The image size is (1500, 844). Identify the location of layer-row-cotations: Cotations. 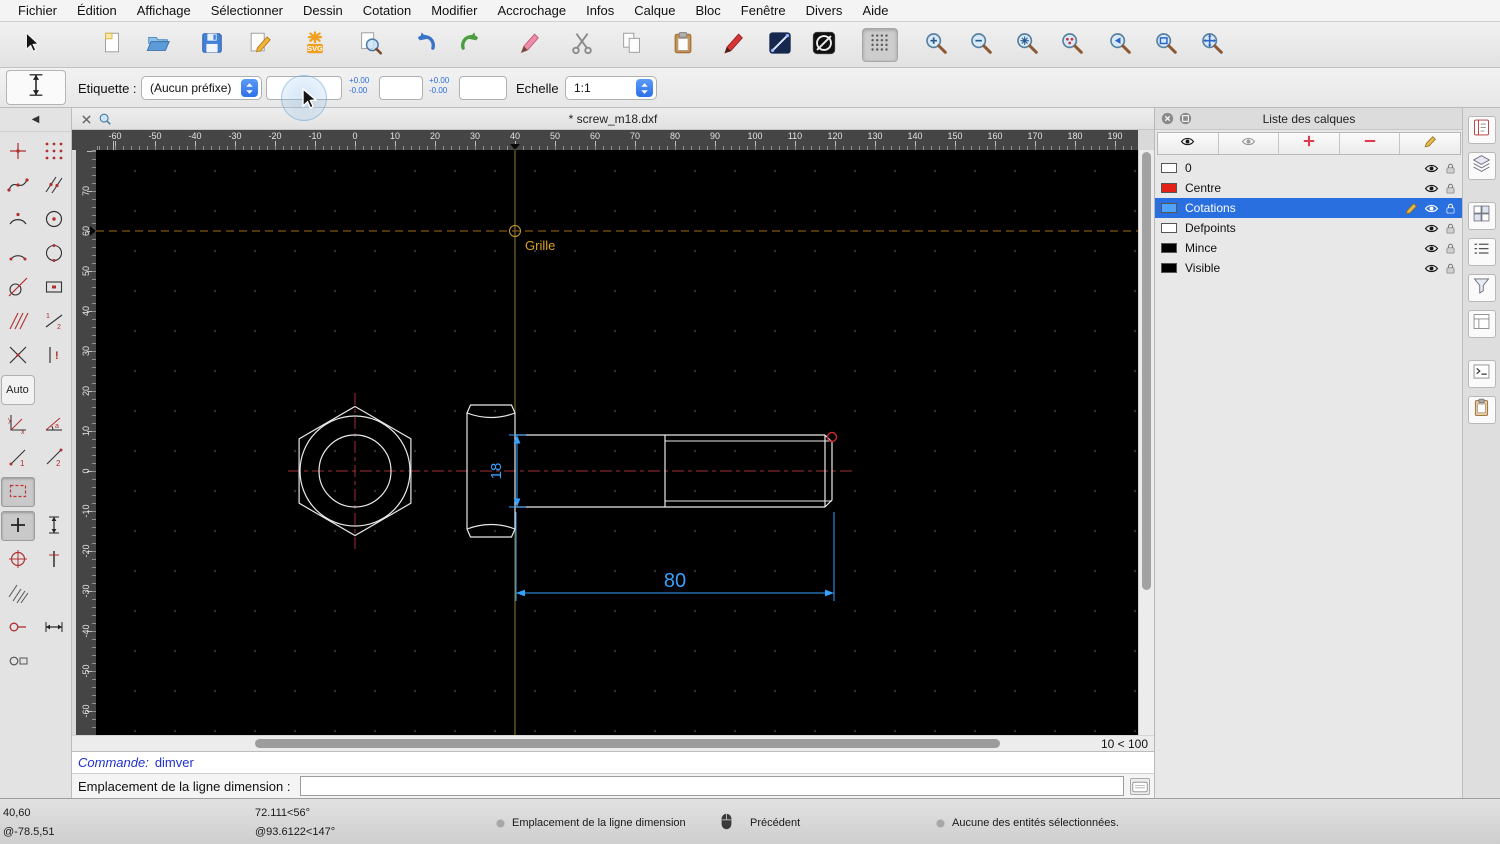
(1309, 208).